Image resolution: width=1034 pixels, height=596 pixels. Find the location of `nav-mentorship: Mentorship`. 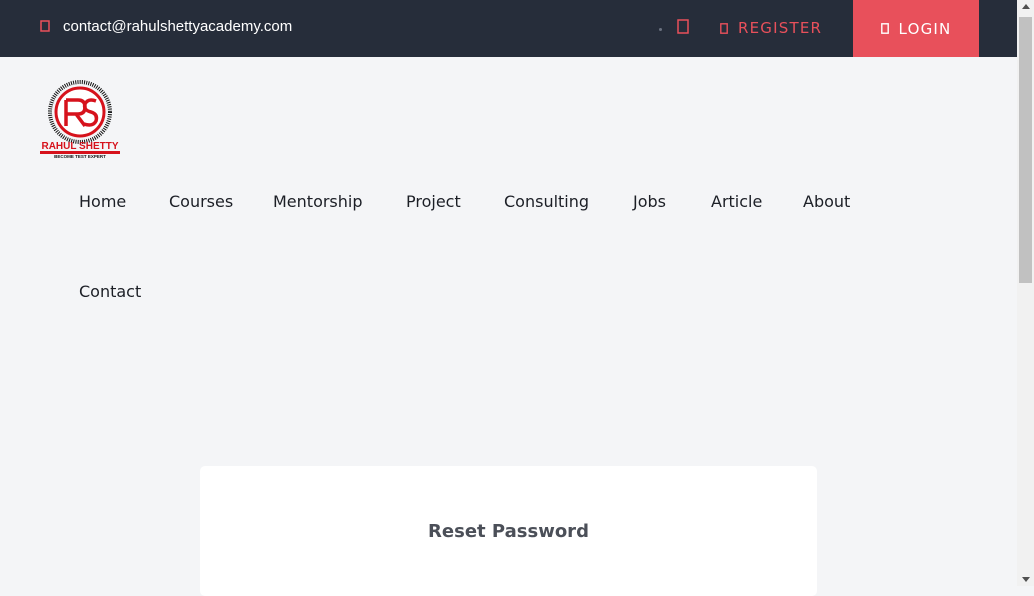

nav-mentorship: Mentorship is located at coordinates (318, 201).